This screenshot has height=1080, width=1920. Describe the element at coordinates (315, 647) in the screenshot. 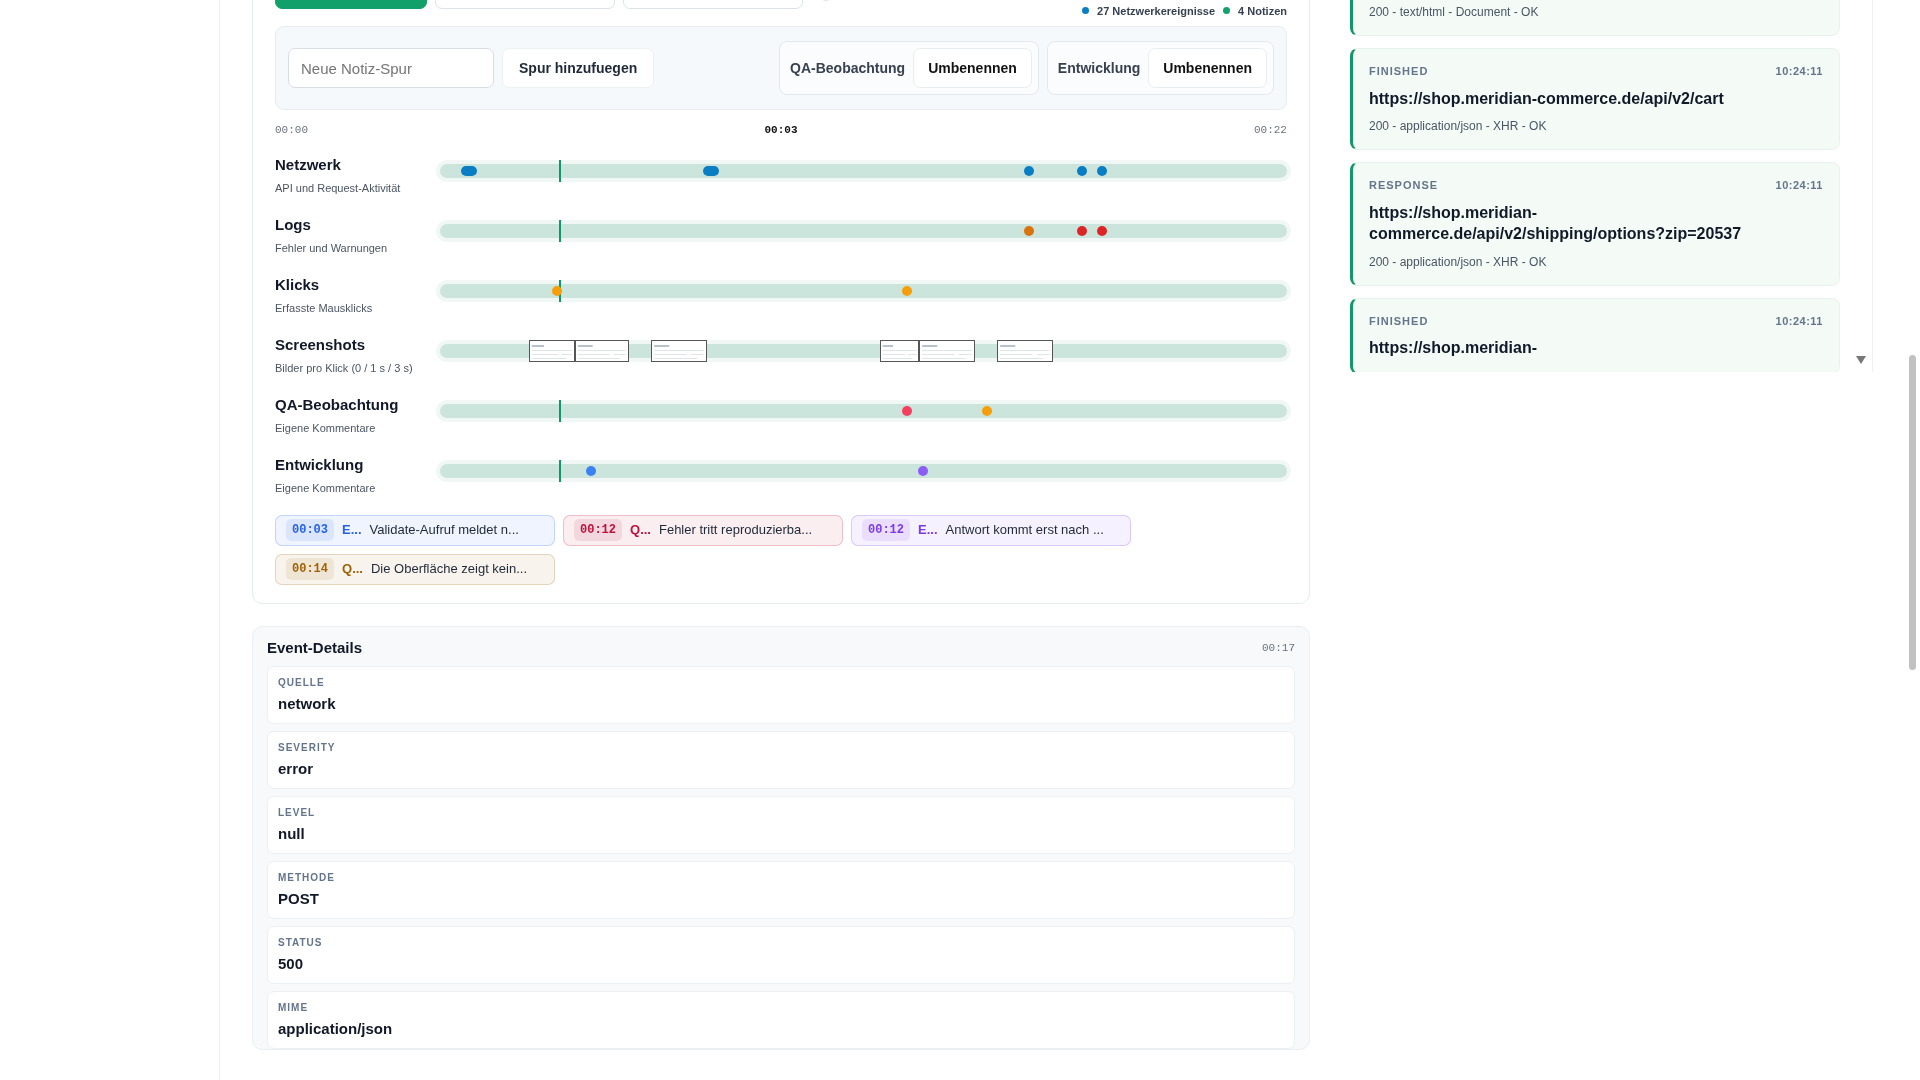

I see `panel-title: Event-Details` at that location.